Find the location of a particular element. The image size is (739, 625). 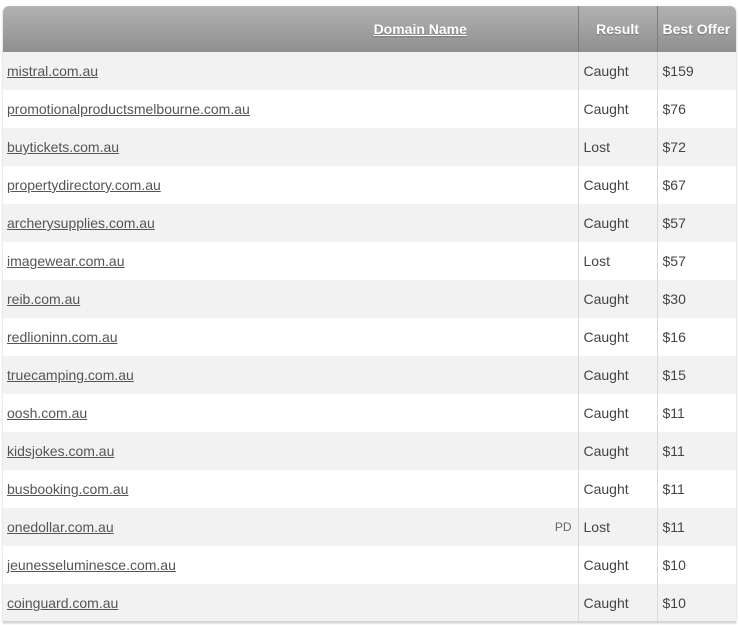

domain-link: propertydirectory.com.au is located at coordinates (84, 185).